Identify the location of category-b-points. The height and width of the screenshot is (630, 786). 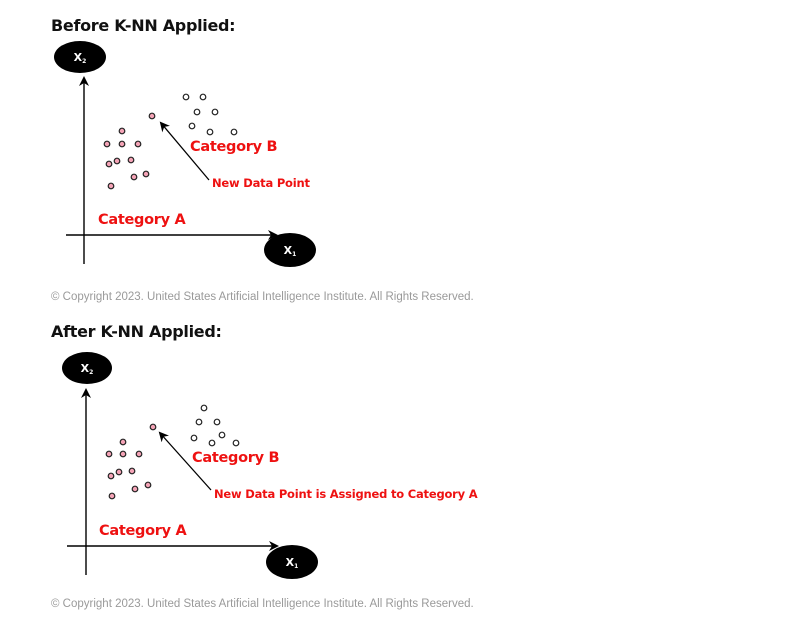
(215, 425).